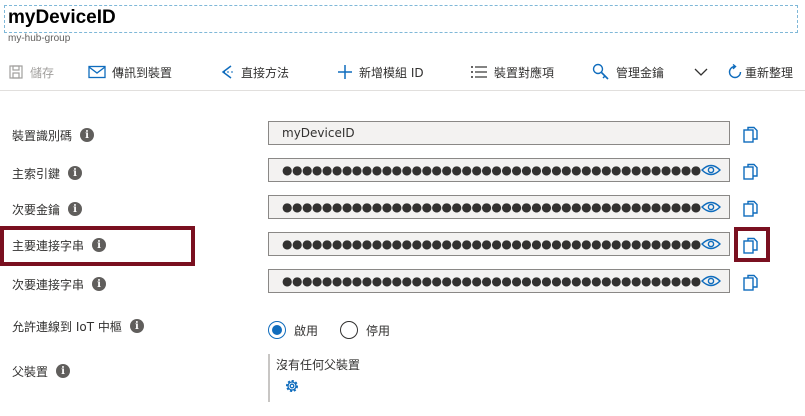 The width and height of the screenshot is (805, 416). Describe the element at coordinates (48, 245) in the screenshot. I see `primary-connection-label: 主要連接字串` at that location.